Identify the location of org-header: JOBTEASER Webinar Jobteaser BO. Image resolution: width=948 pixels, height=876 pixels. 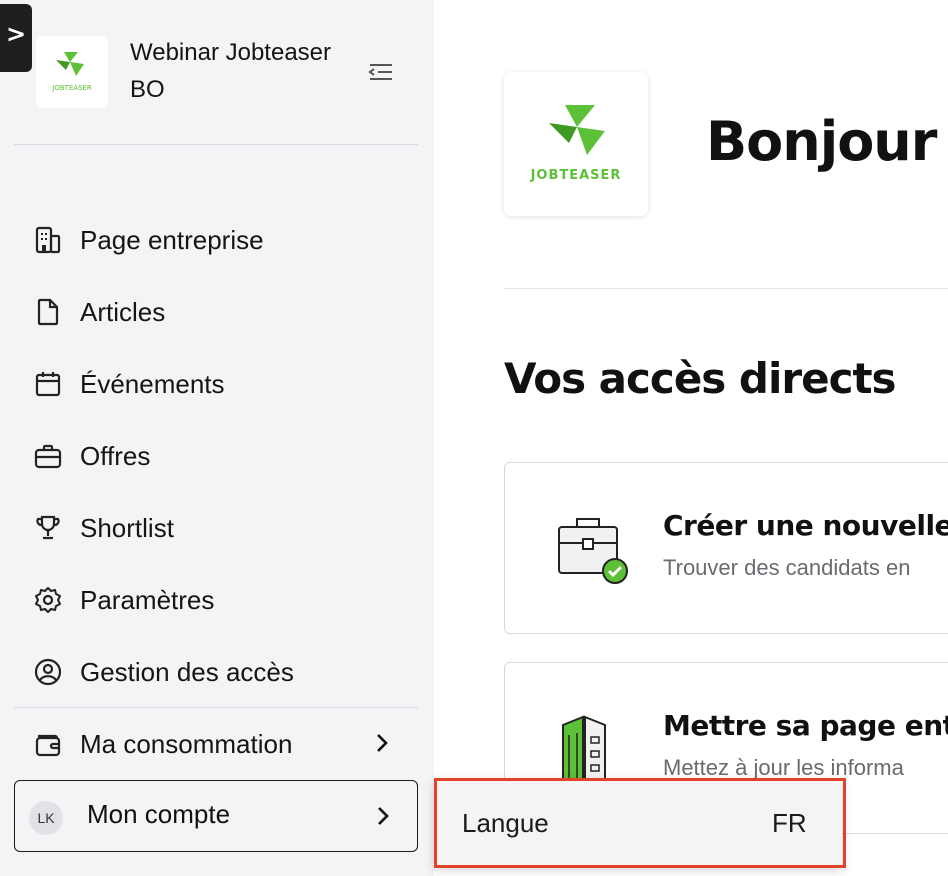
(236, 72).